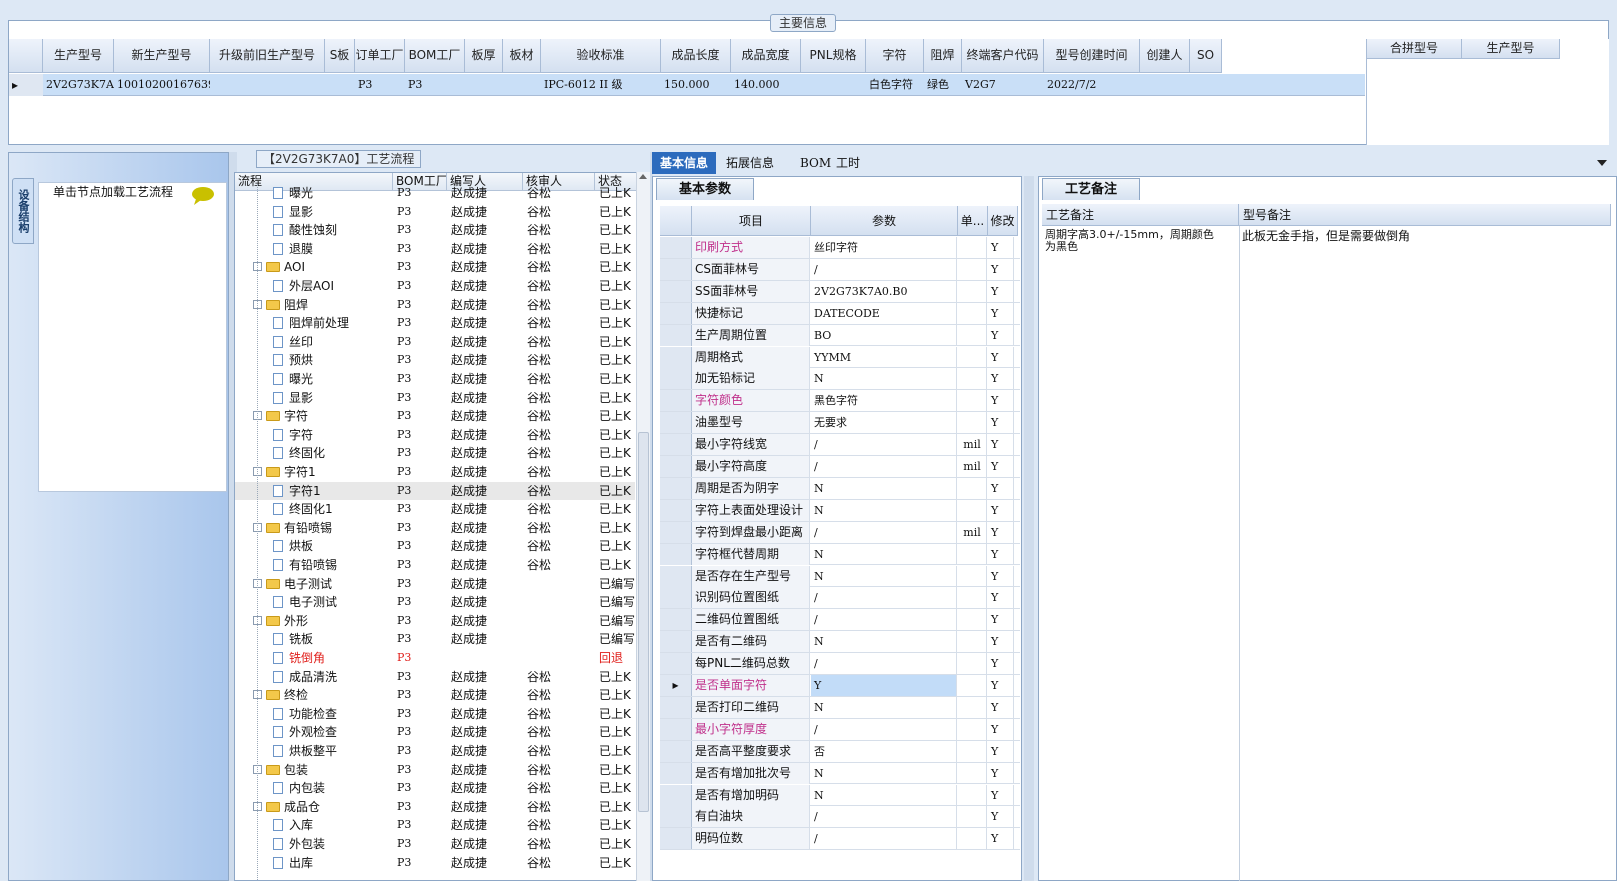 The image size is (1617, 881). What do you see at coordinates (884, 357) in the screenshot?
I see `param-value: YYMM` at bounding box center [884, 357].